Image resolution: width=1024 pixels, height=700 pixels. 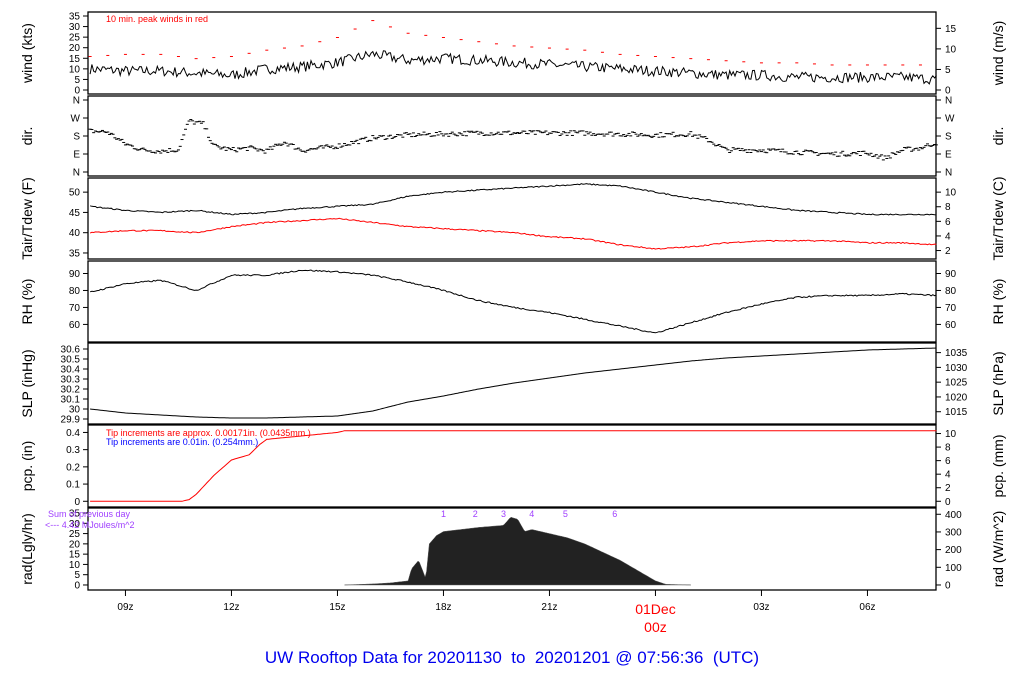 What do you see at coordinates (998, 466) in the screenshot?
I see `ylabel-right-pcp: pcp. (mm)` at bounding box center [998, 466].